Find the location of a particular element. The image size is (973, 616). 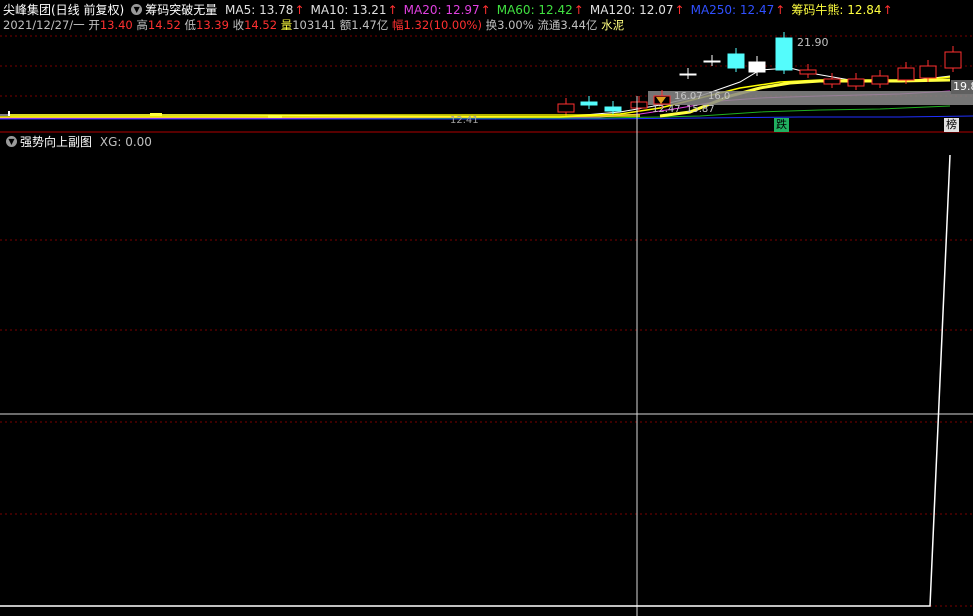

low-price-tag: 12.41 is located at coordinates (464, 120).